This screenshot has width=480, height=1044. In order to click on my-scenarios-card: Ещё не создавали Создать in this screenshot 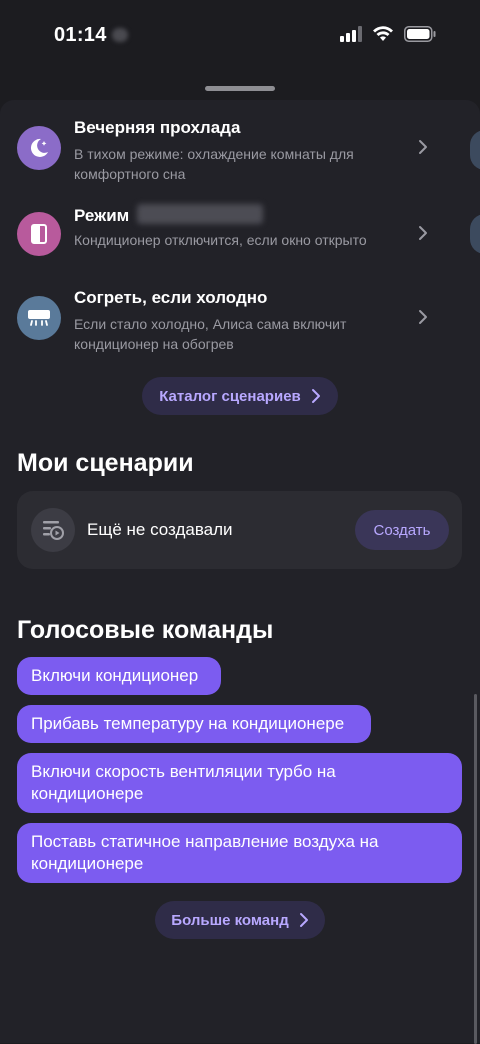, I will do `click(239, 530)`.